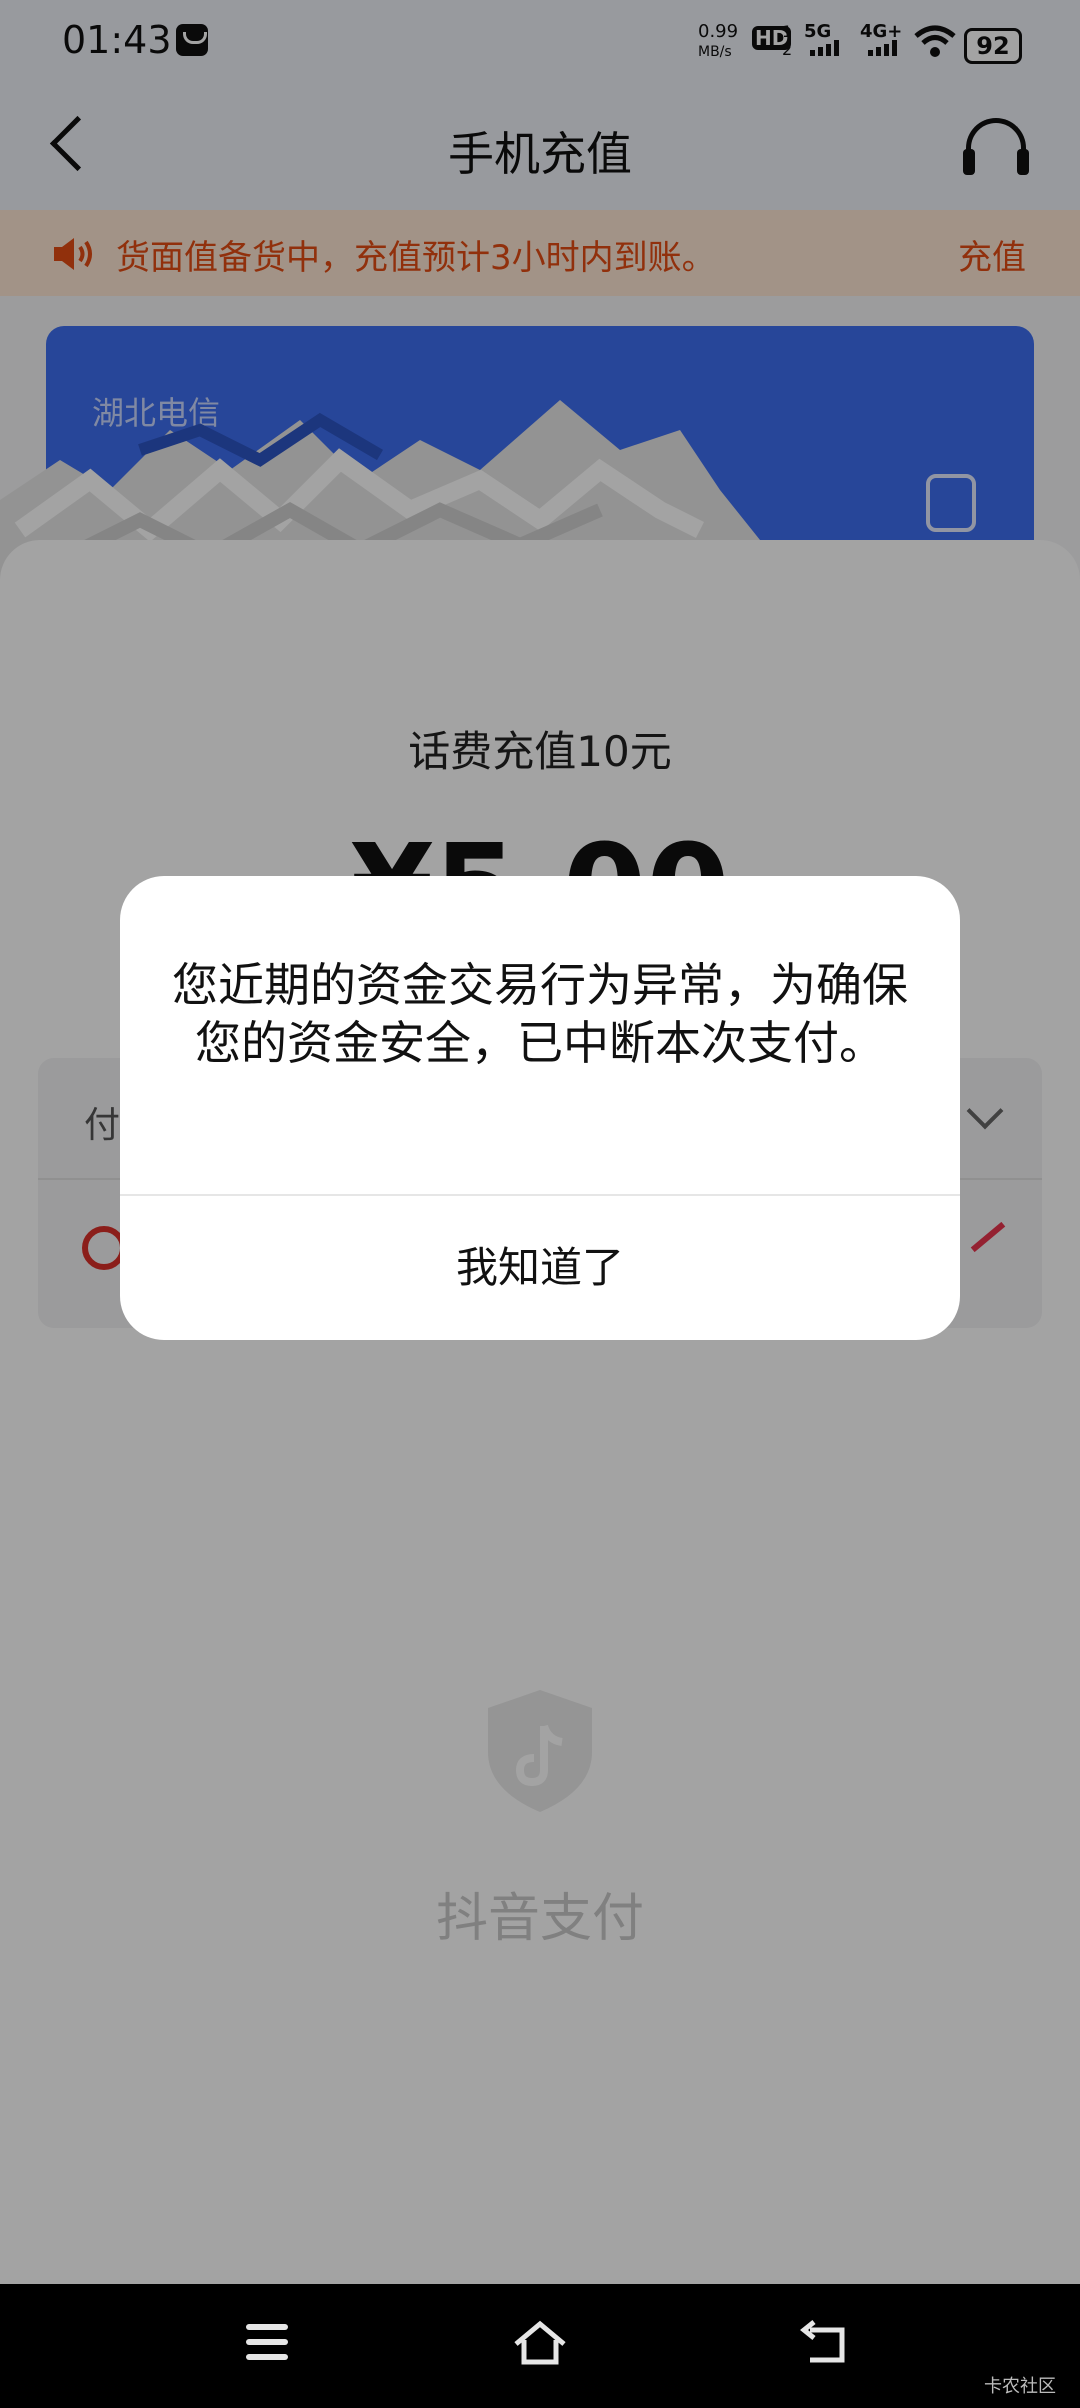 The height and width of the screenshot is (2408, 1080). Describe the element at coordinates (540, 1268) in the screenshot. I see `dialog-confirm-button: 我知道了` at that location.